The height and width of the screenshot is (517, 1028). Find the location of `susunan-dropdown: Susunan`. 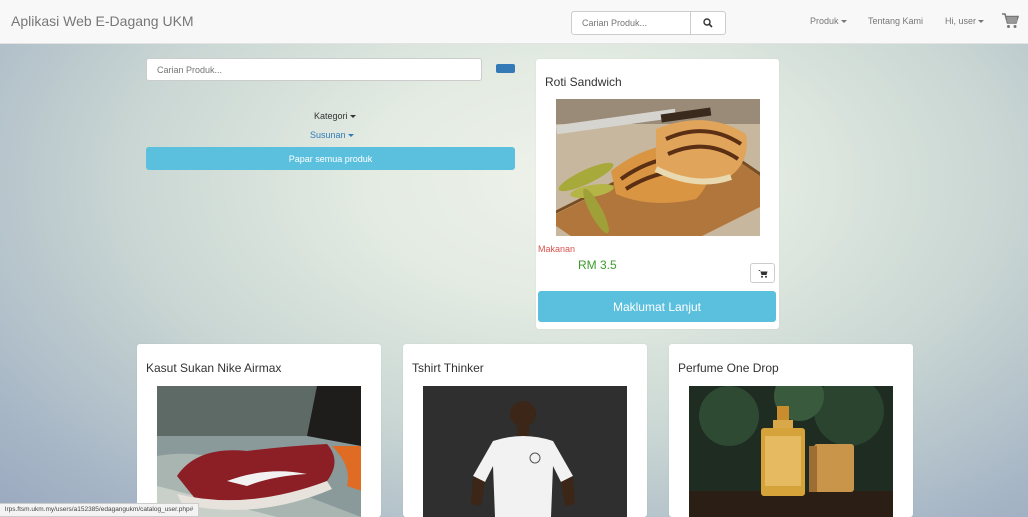

susunan-dropdown: Susunan is located at coordinates (332, 135).